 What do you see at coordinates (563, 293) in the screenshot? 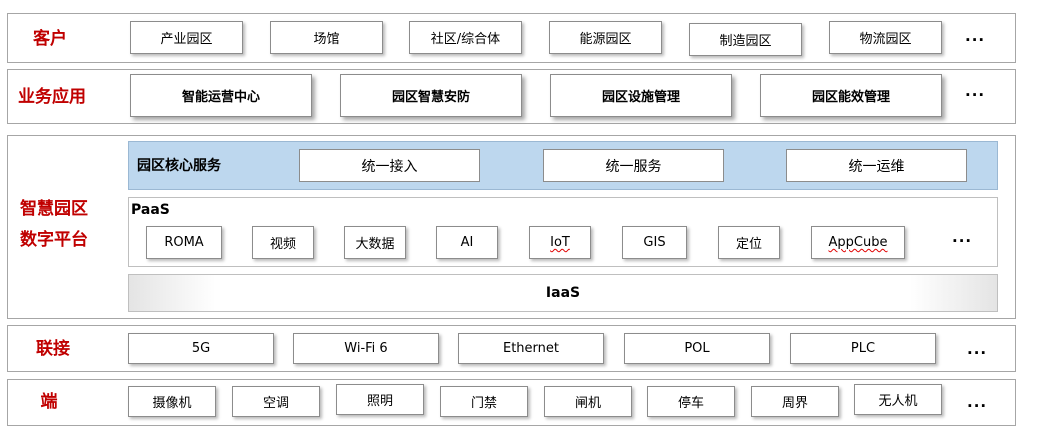
I see `iaas-panel: IaaS` at bounding box center [563, 293].